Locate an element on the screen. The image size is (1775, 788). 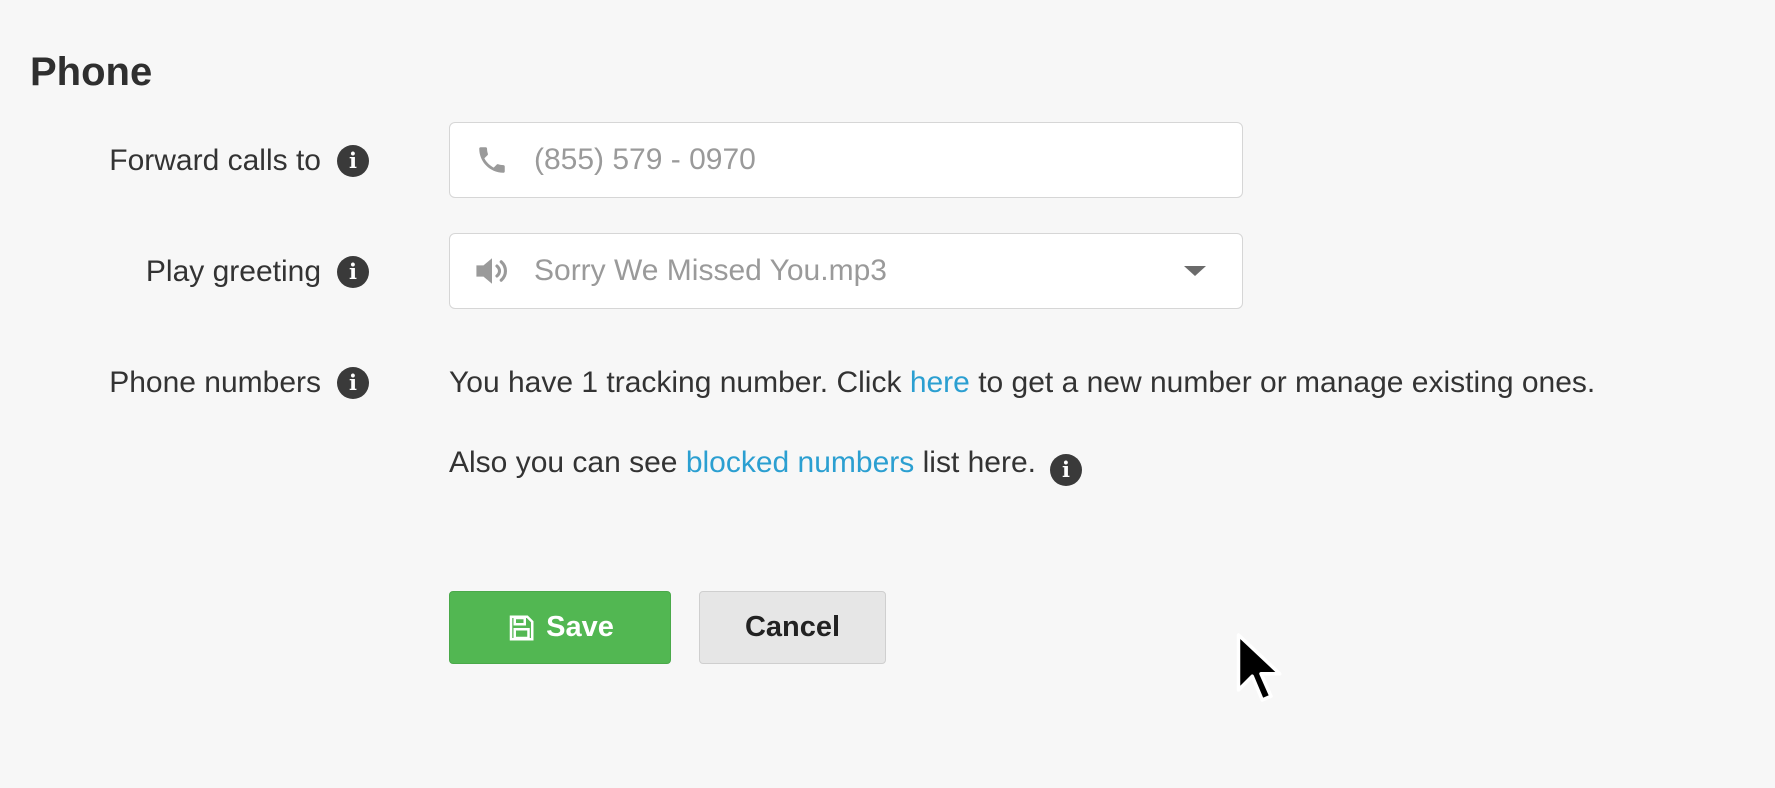
manage-numbers-link: here is located at coordinates (940, 382).